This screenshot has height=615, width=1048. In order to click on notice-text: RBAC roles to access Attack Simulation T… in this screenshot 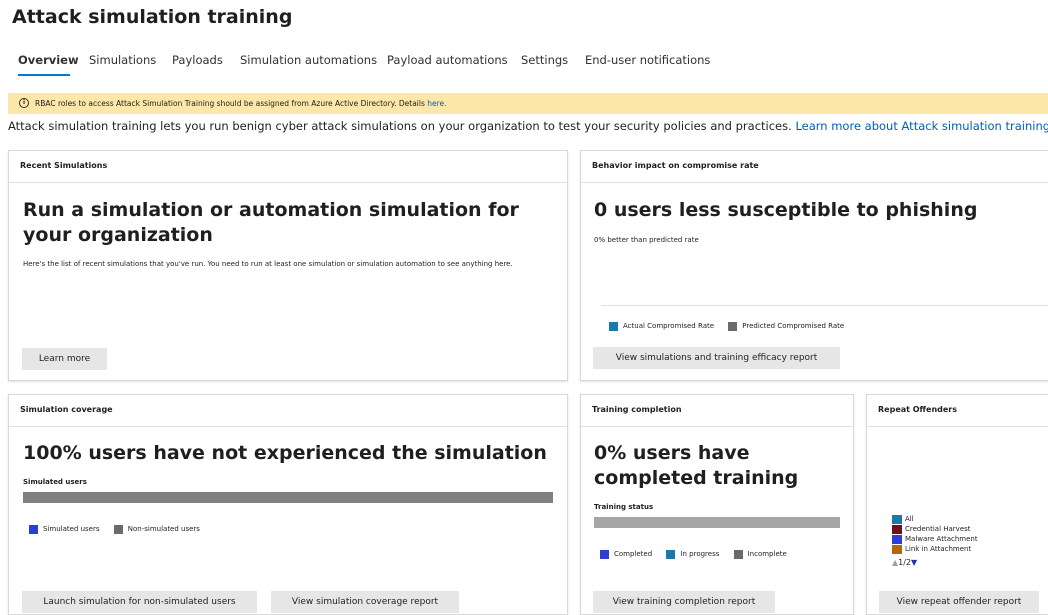, I will do `click(241, 103)`.